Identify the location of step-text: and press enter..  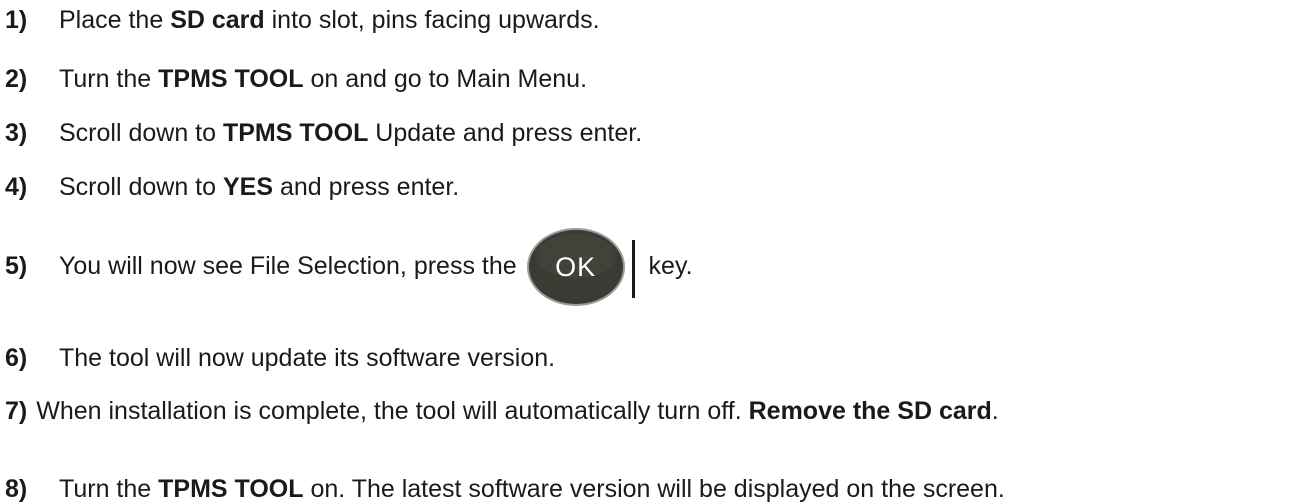
(366, 187).